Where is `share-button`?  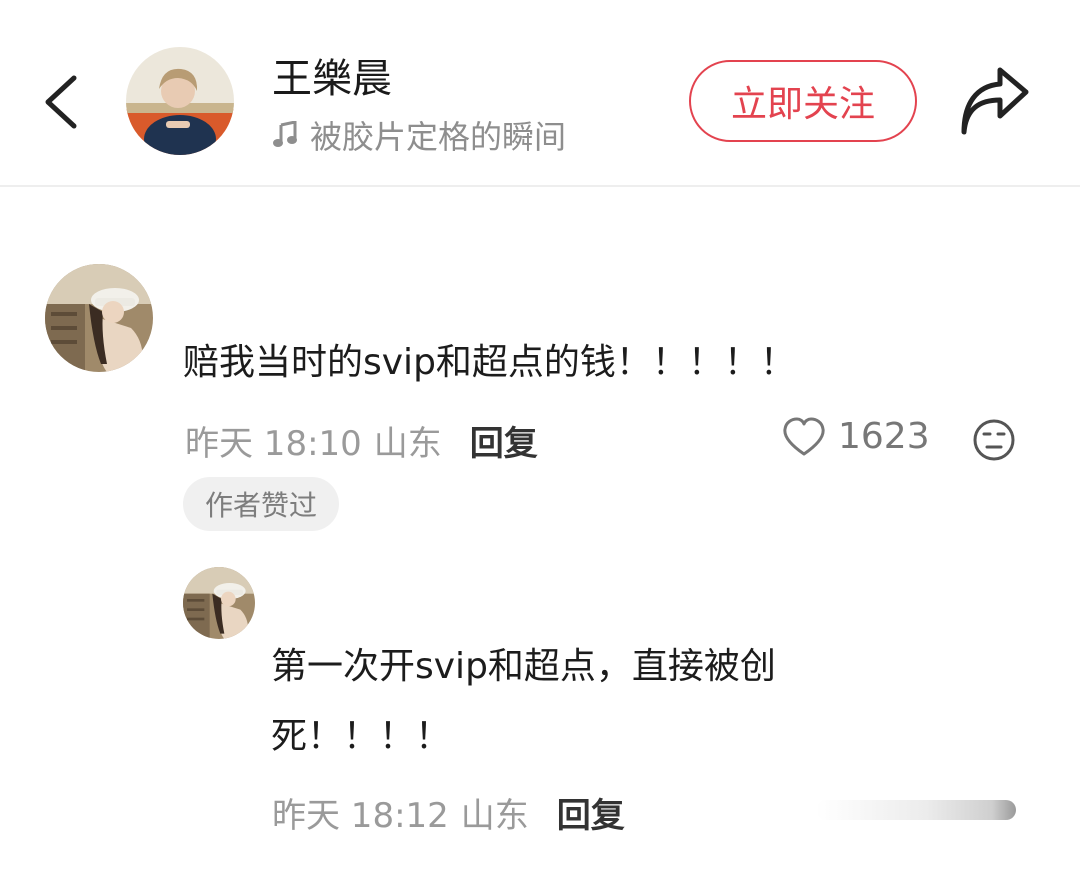
share-button is located at coordinates (994, 101).